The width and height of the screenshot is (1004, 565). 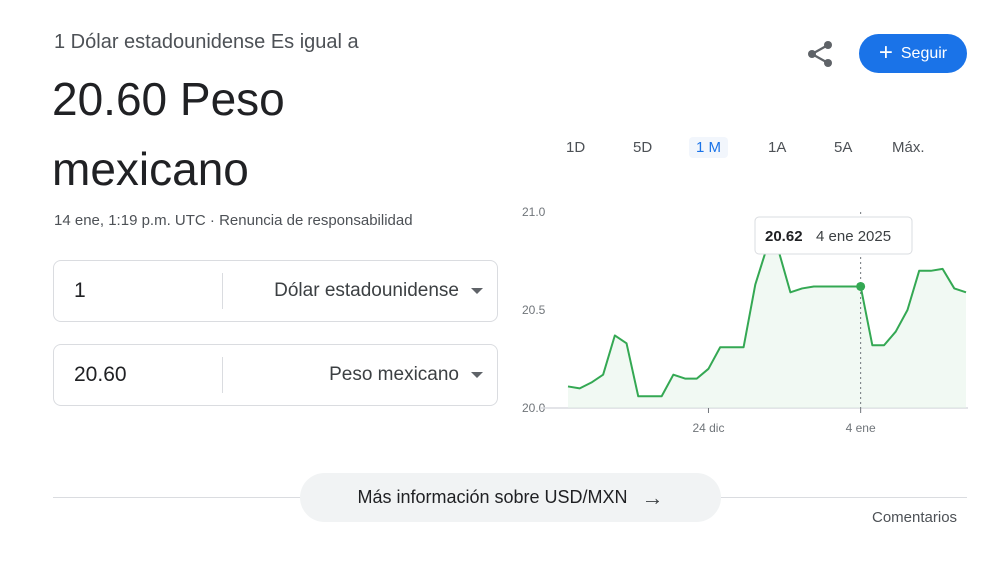 I want to click on timestamp: 14 ene, 1:19 p.m. UTC, so click(x=130, y=220).